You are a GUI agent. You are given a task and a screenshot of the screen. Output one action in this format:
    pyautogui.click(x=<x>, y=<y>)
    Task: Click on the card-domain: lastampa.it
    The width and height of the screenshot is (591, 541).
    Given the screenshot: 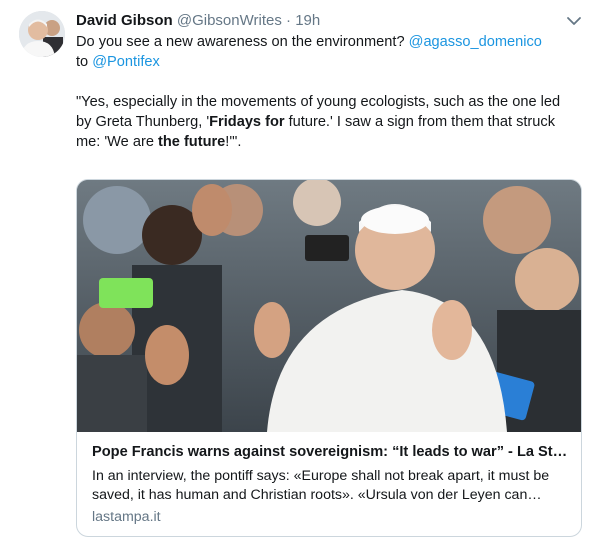 What is the action you would take?
    pyautogui.click(x=126, y=517)
    